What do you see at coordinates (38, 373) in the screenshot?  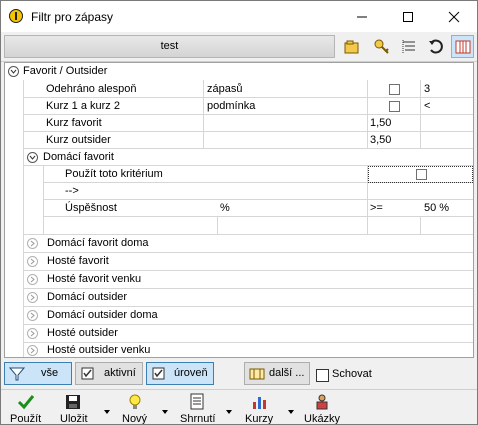 I see `vse-button: vše` at bounding box center [38, 373].